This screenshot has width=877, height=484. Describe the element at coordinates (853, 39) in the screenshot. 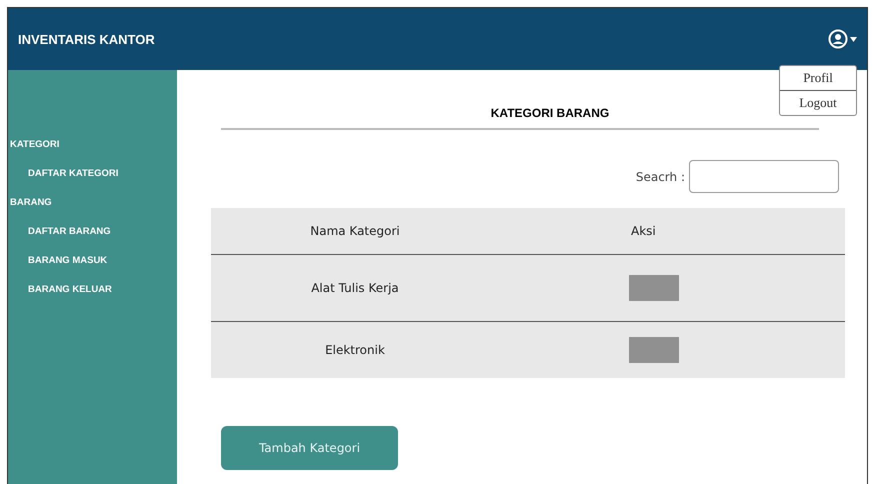

I see `caret-icon` at that location.